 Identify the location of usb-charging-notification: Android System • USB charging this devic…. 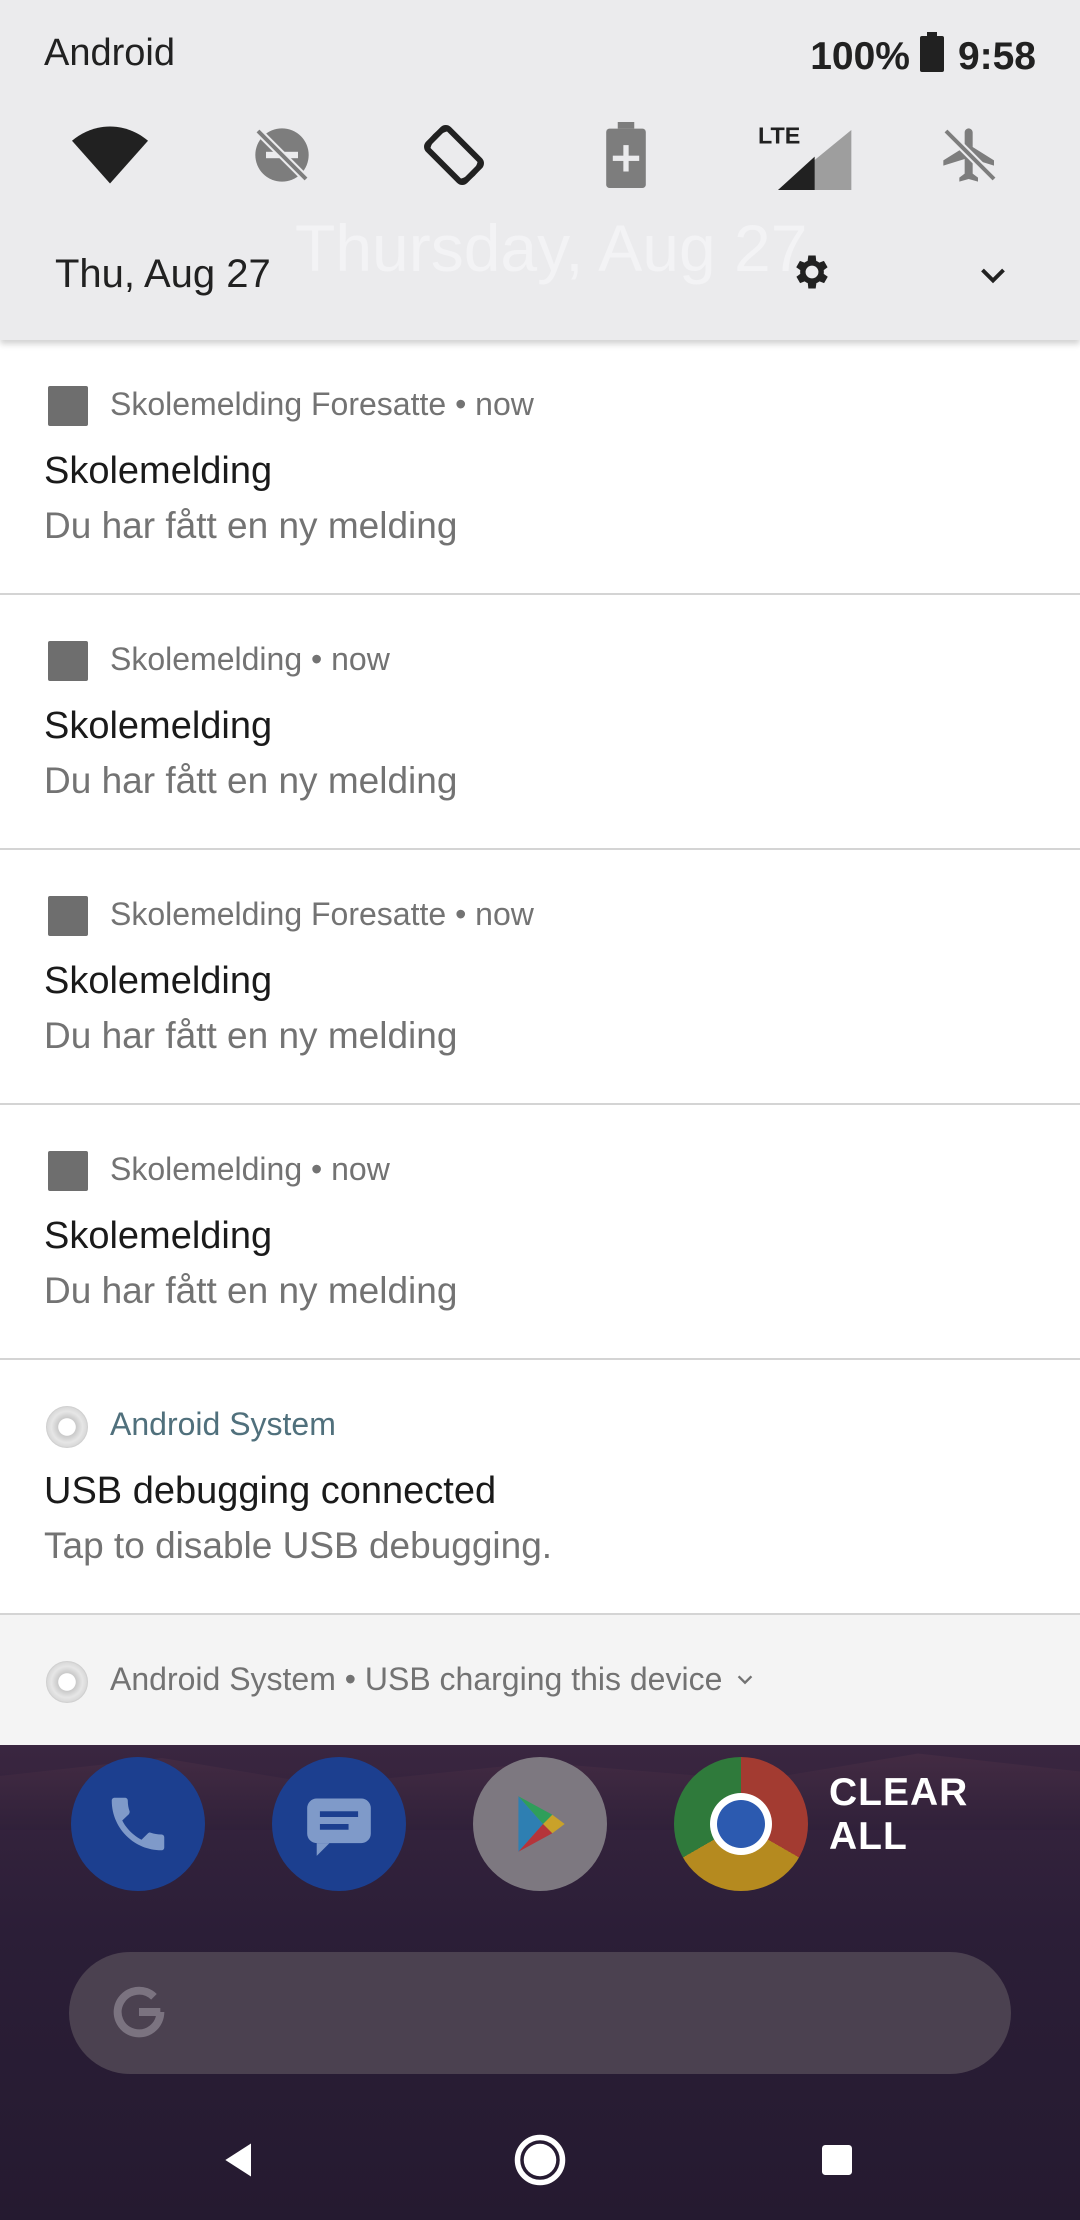
(540, 1680).